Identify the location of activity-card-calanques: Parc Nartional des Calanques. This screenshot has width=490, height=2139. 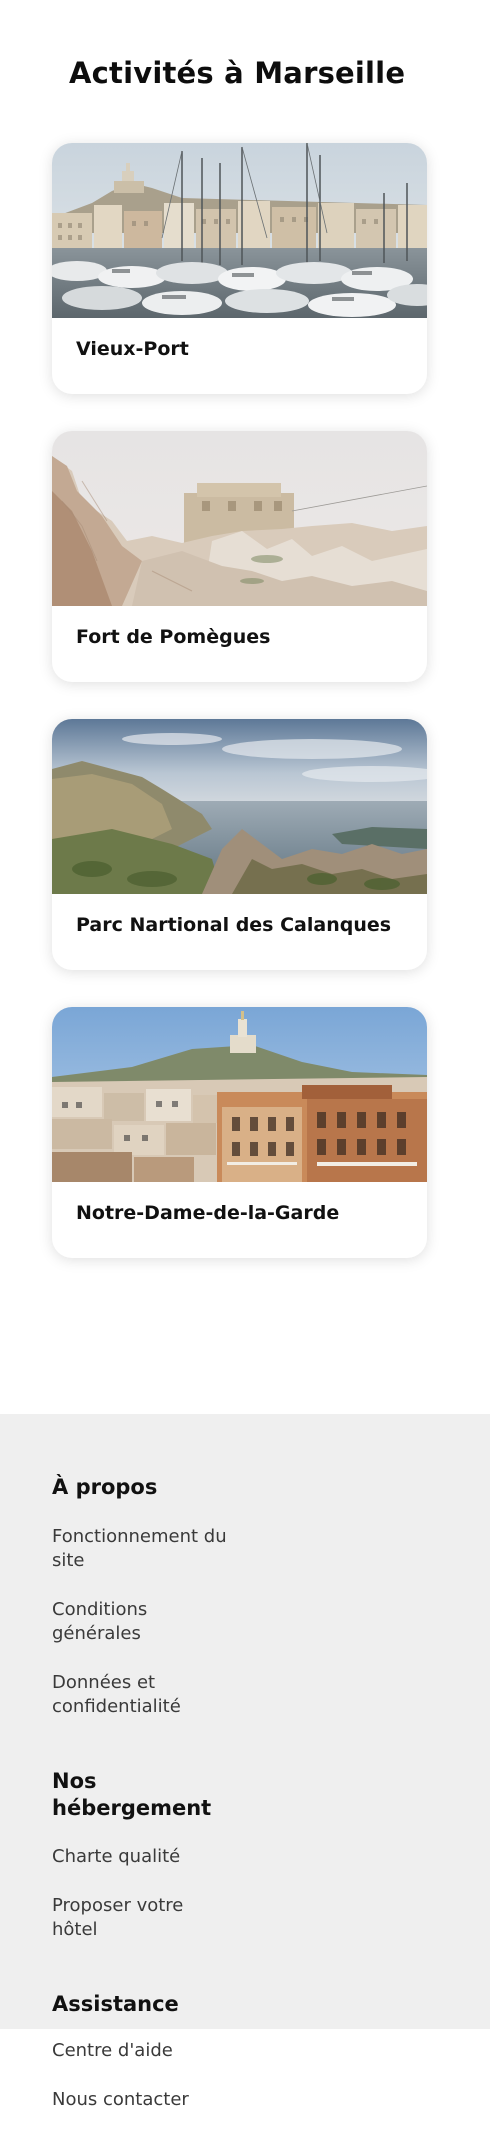
(239, 844).